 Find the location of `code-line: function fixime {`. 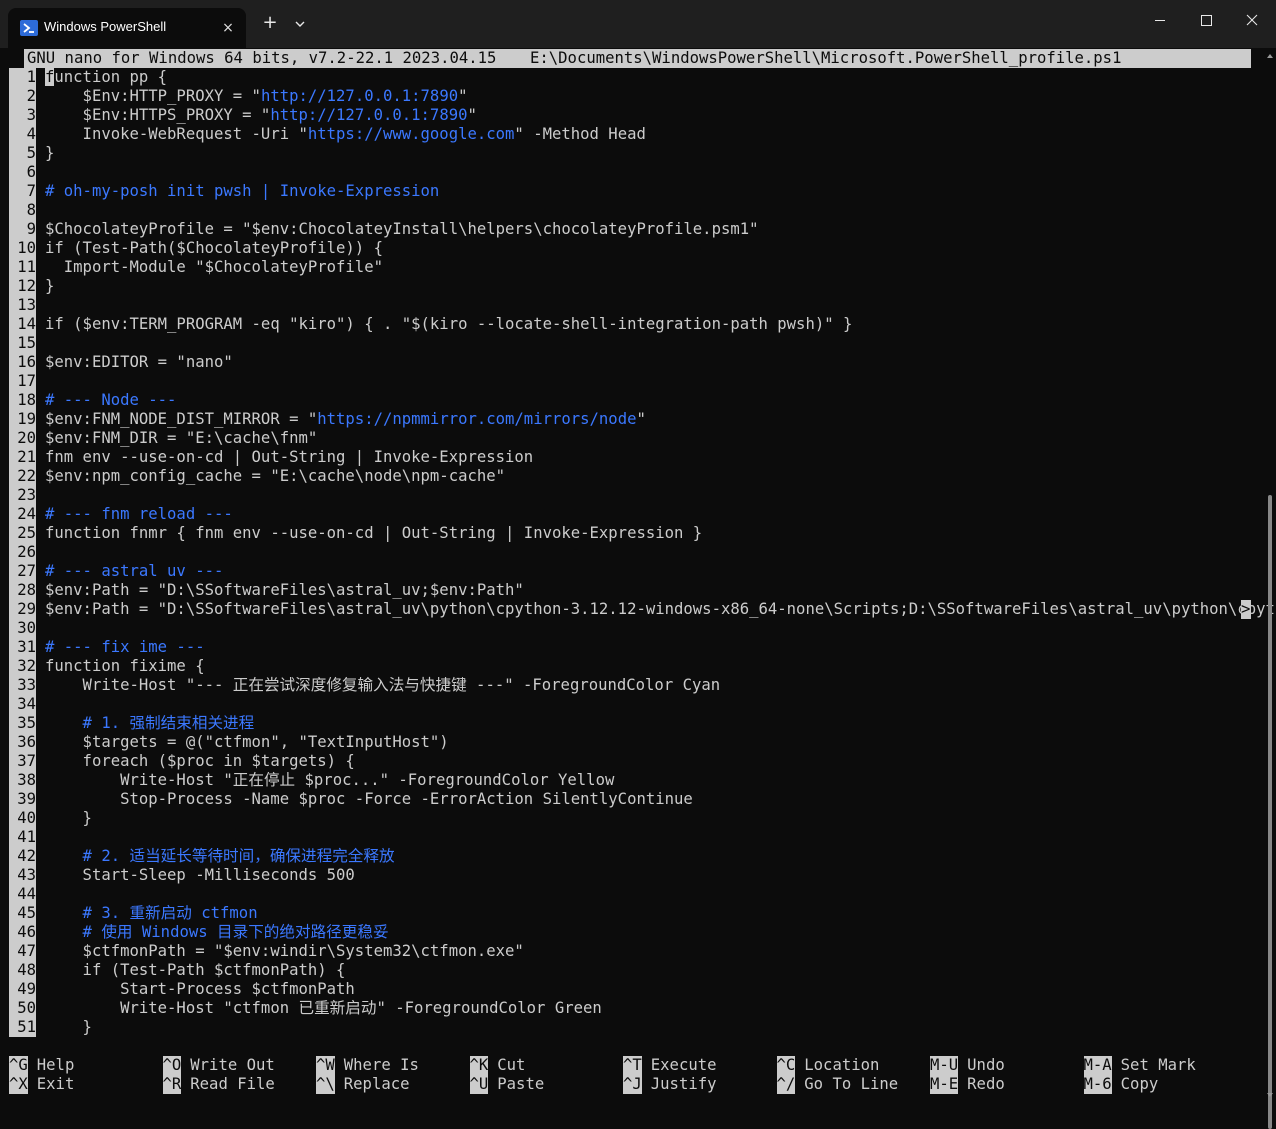

code-line: function fixime { is located at coordinates (125, 666).